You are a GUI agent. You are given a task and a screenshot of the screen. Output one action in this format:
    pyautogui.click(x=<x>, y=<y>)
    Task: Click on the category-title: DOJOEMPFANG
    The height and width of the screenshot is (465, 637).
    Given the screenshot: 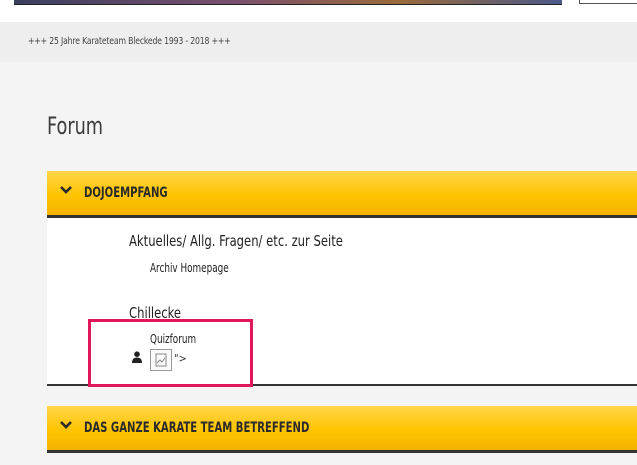 What is the action you would take?
    pyautogui.click(x=126, y=193)
    